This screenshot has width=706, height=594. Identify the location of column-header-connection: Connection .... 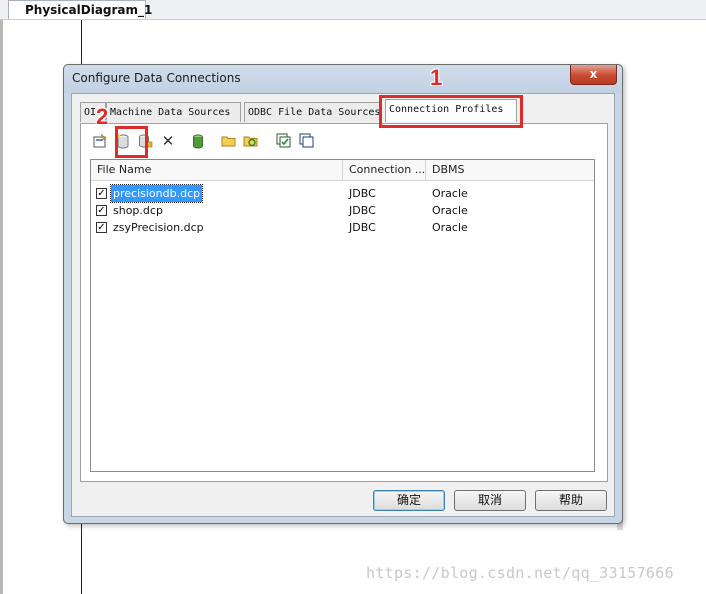
(384, 170).